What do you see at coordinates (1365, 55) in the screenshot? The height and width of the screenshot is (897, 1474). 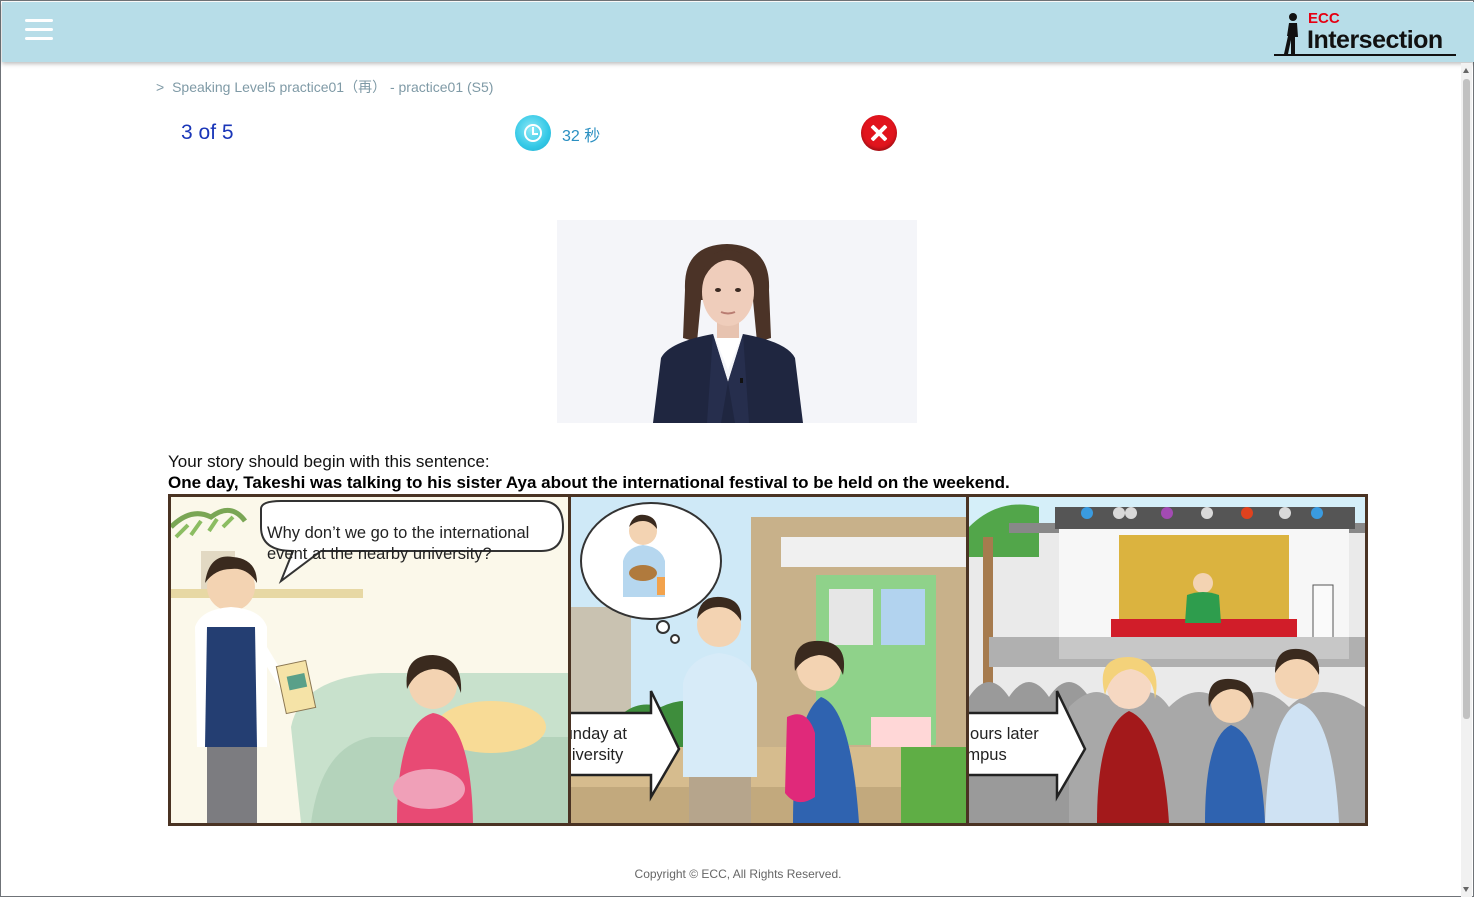 I see `logo-underline` at bounding box center [1365, 55].